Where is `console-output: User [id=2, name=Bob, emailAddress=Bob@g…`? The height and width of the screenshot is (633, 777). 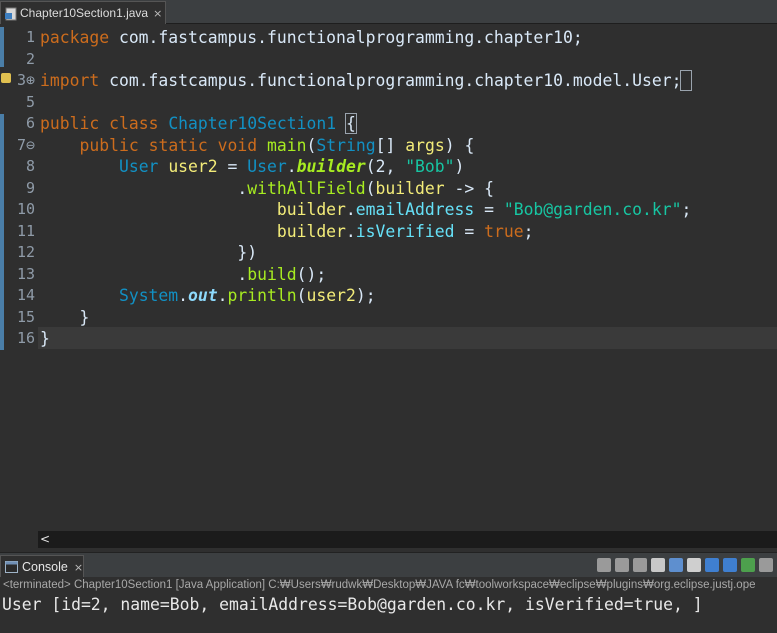 console-output: User [id=2, name=Bob, emailAddress=Bob@g… is located at coordinates (388, 613).